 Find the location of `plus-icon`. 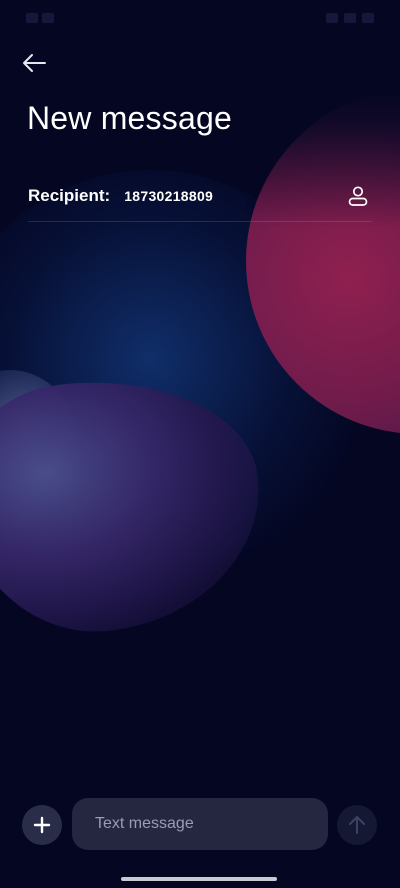

plus-icon is located at coordinates (42, 825).